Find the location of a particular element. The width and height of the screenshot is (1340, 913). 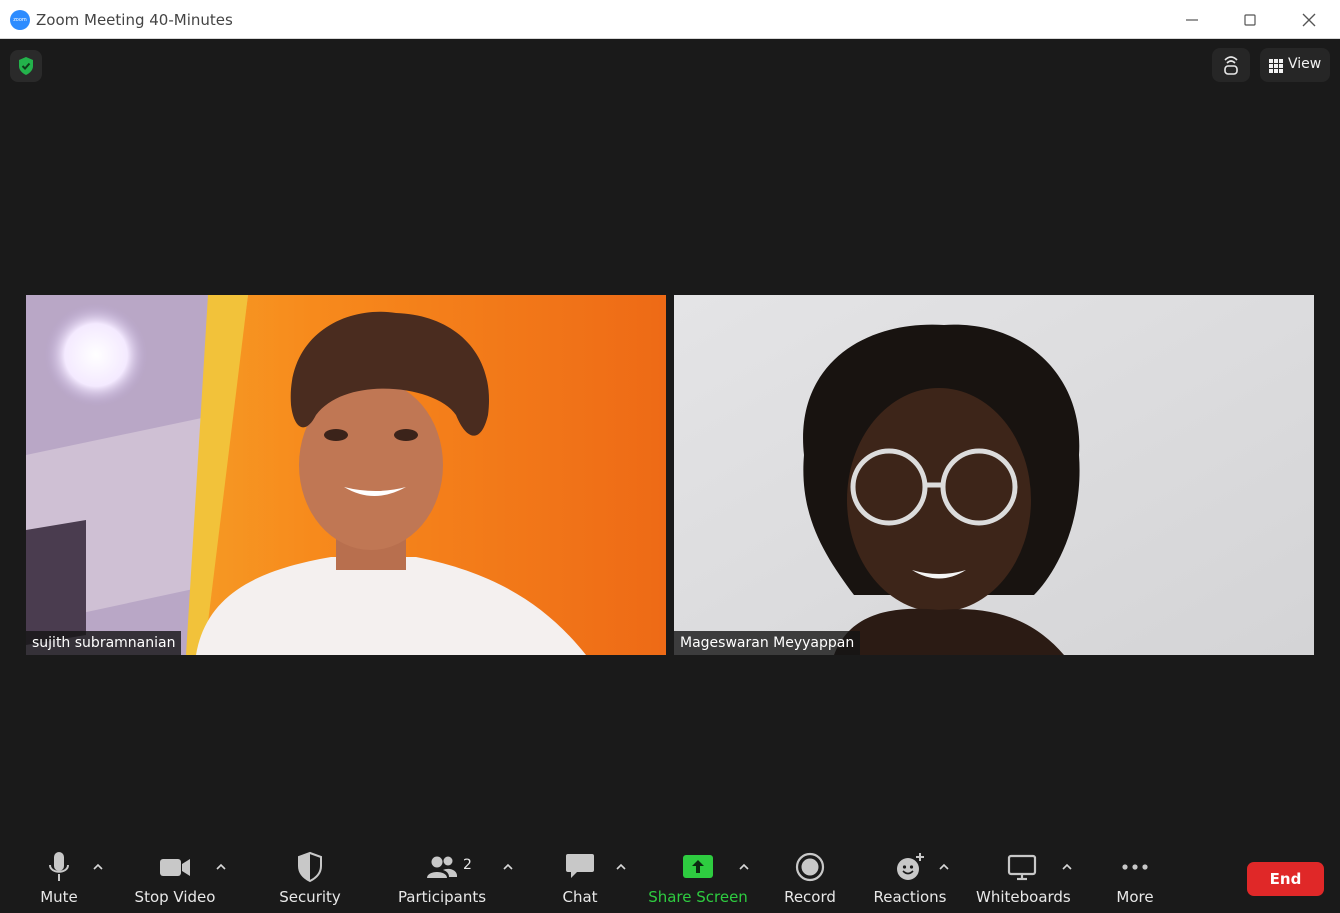

maximize-button is located at coordinates (1250, 20).